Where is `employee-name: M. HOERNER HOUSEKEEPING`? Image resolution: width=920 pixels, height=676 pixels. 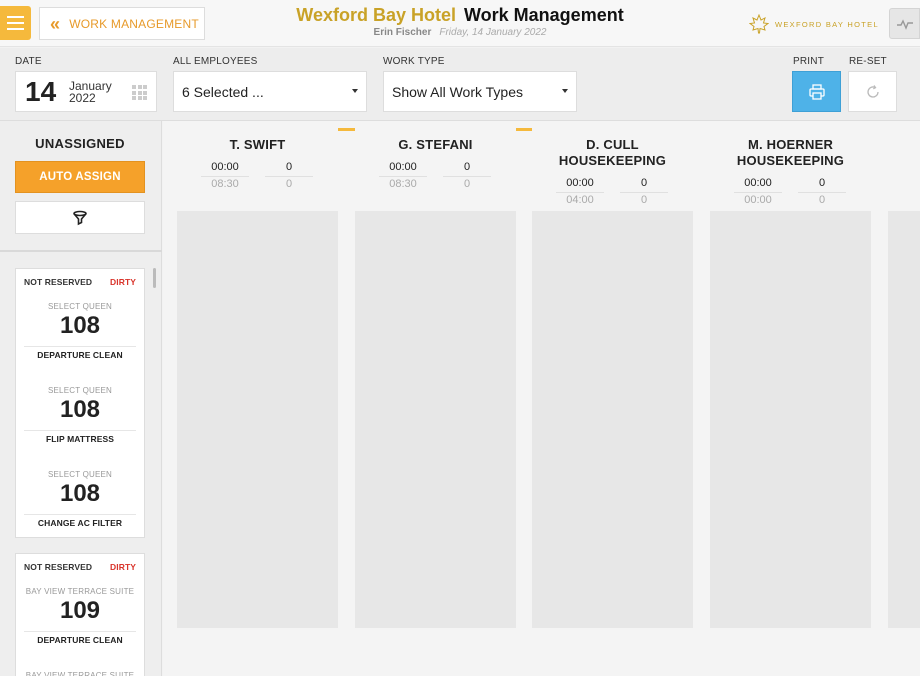 employee-name: M. HOERNER HOUSEKEEPING is located at coordinates (790, 153).